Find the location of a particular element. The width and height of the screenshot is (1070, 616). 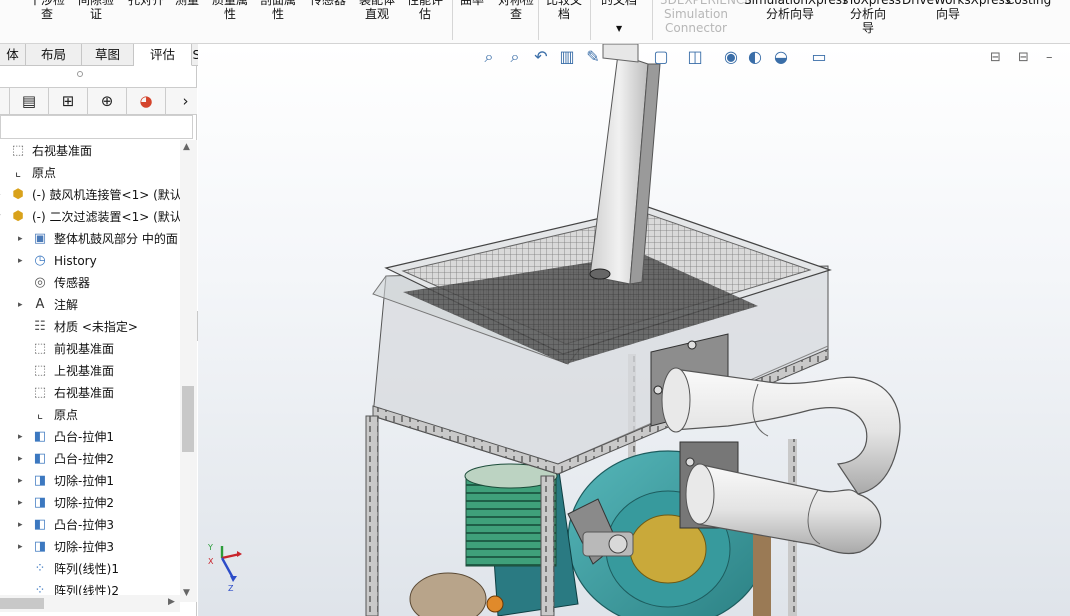

tree-item-label: 切除-拉伸2 is located at coordinates (84, 503).